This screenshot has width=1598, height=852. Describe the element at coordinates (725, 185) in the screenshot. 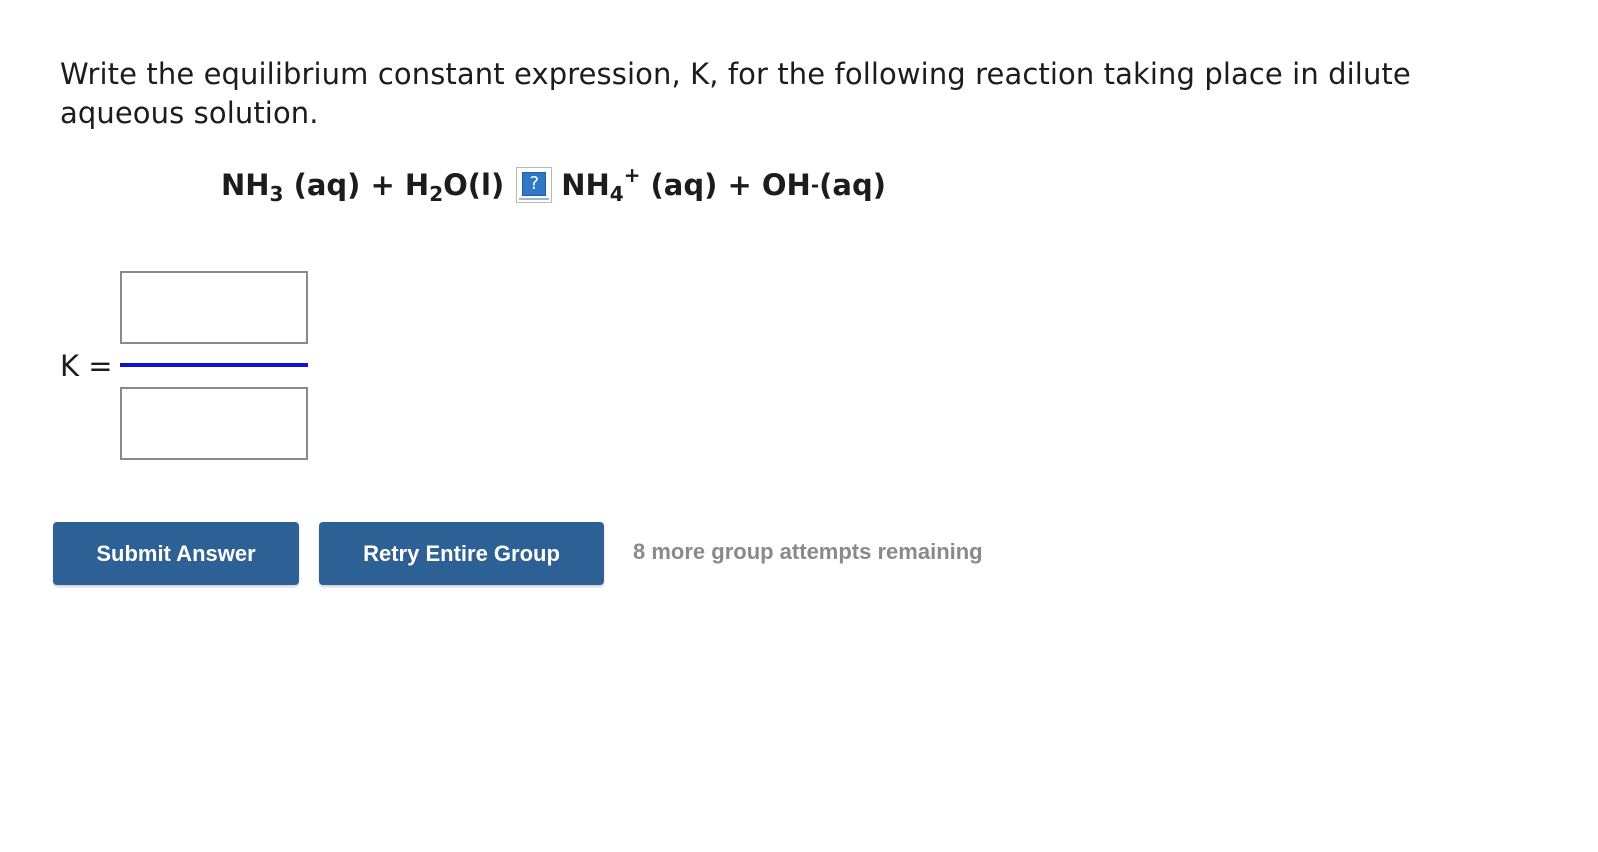

I see `product-state-oh: (aq) + OH` at that location.